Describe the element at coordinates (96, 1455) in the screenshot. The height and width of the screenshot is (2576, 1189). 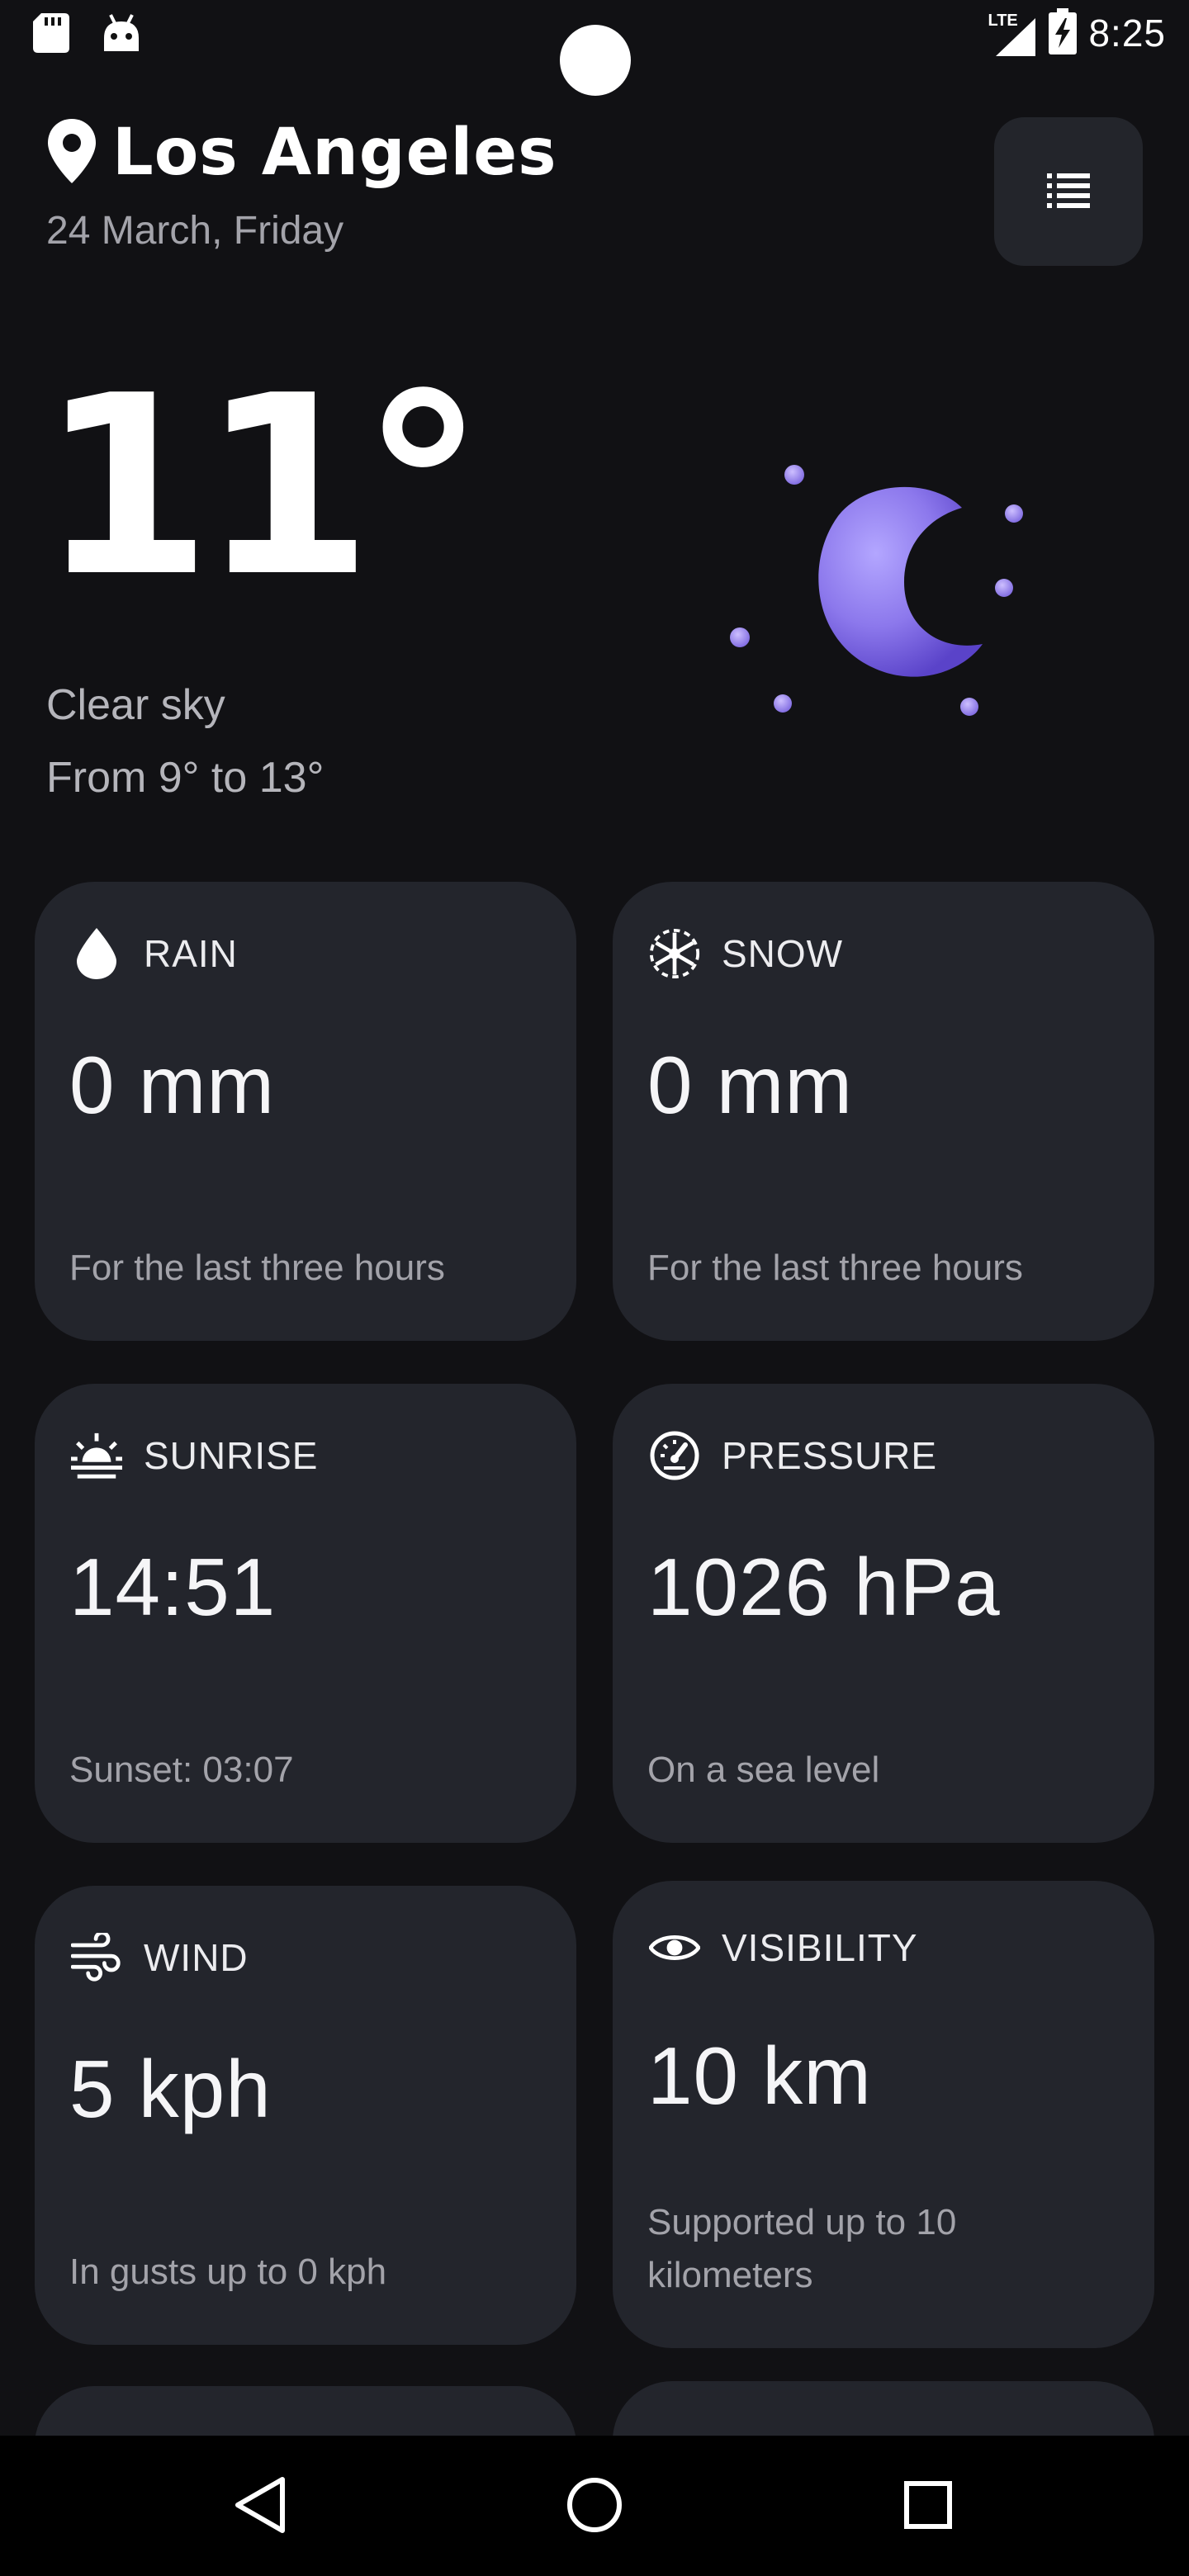
I see `sunrise-icon` at that location.